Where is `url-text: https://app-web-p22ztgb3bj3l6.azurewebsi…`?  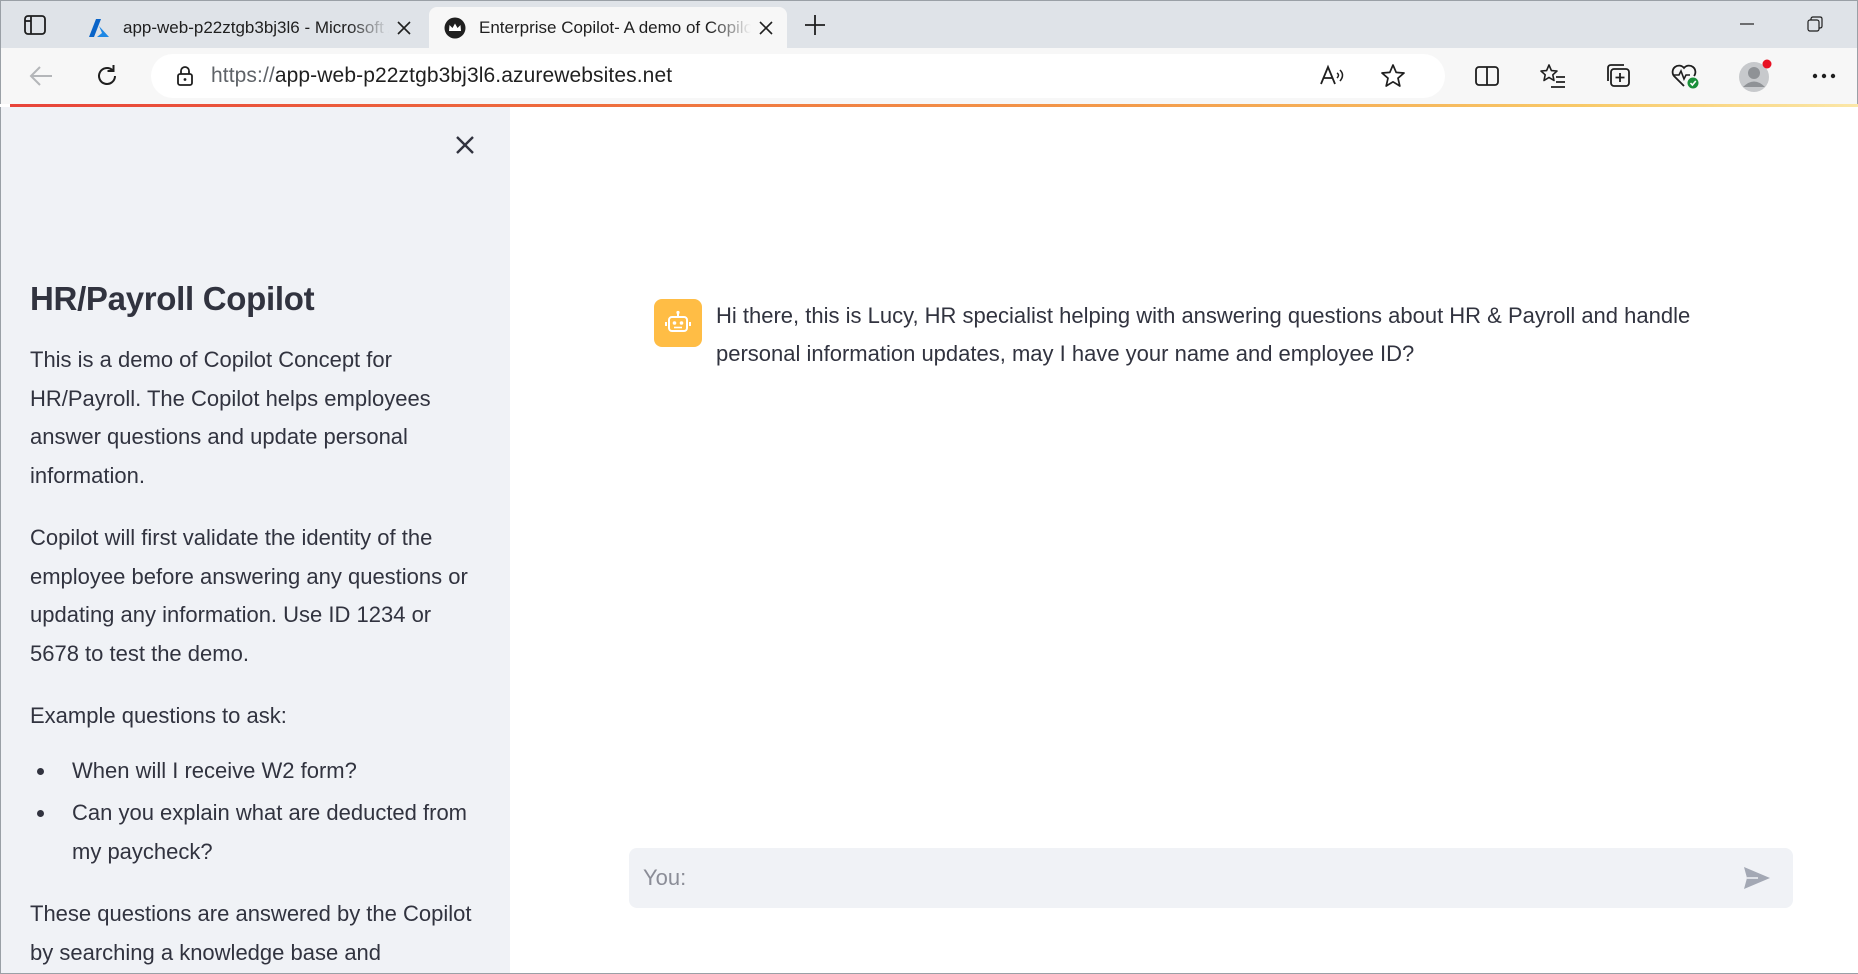 url-text: https://app-web-p22ztgb3bj3l6.azurewebsi… is located at coordinates (441, 76).